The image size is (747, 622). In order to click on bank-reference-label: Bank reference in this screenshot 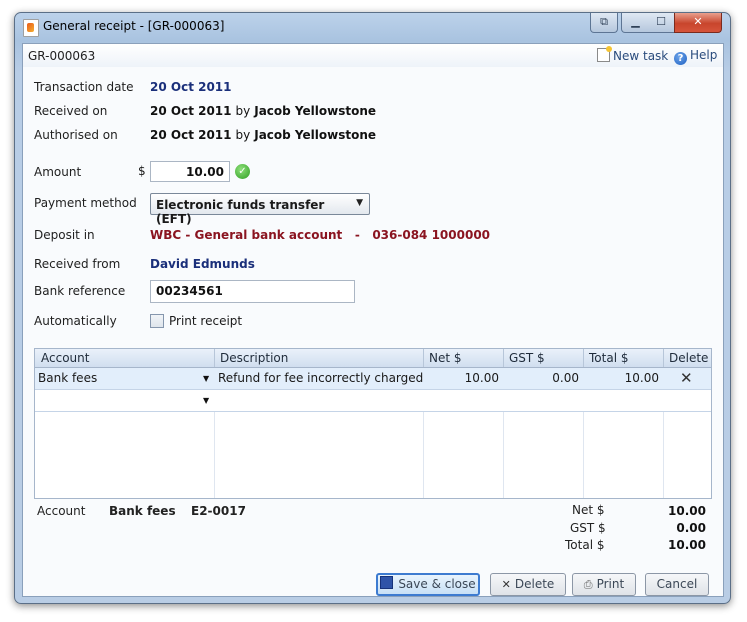, I will do `click(80, 291)`.